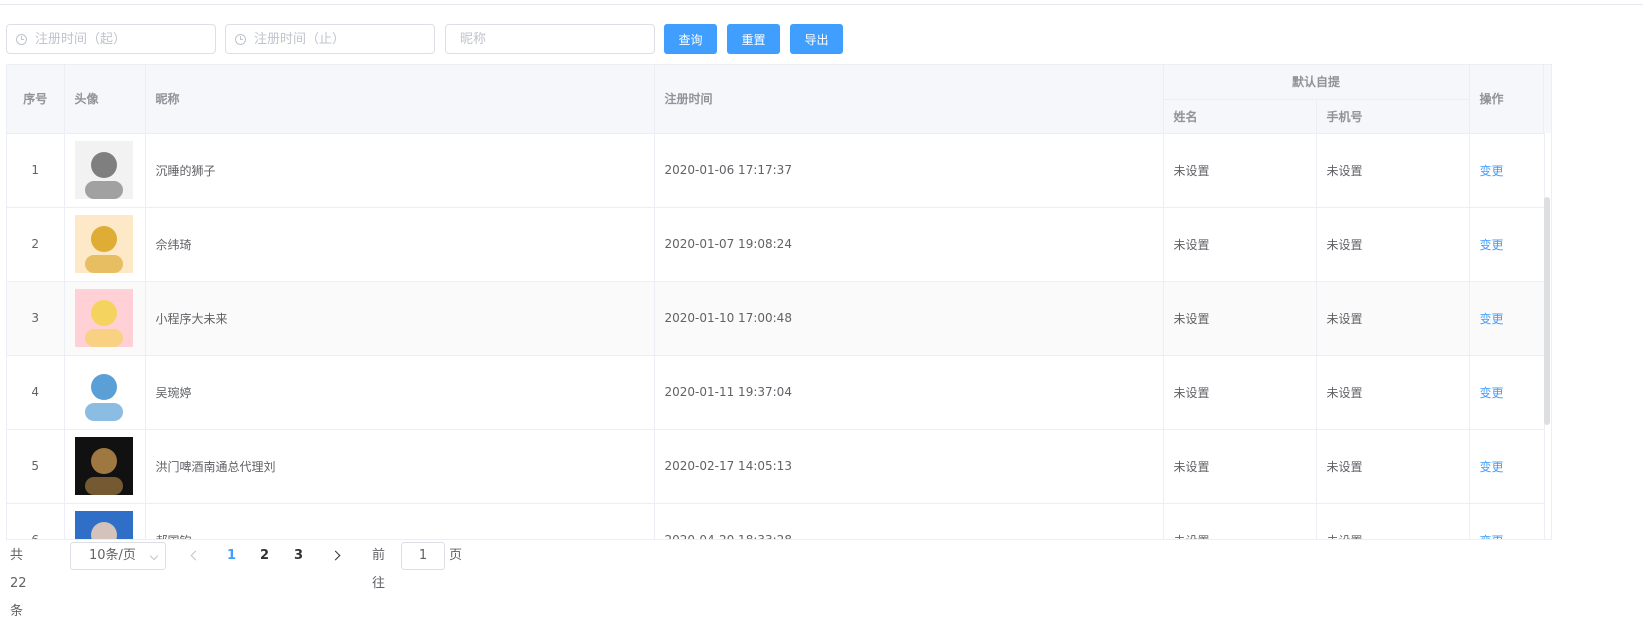 This screenshot has height=632, width=1643. What do you see at coordinates (112, 555) in the screenshot?
I see `page-size-value: 10条/页` at bounding box center [112, 555].